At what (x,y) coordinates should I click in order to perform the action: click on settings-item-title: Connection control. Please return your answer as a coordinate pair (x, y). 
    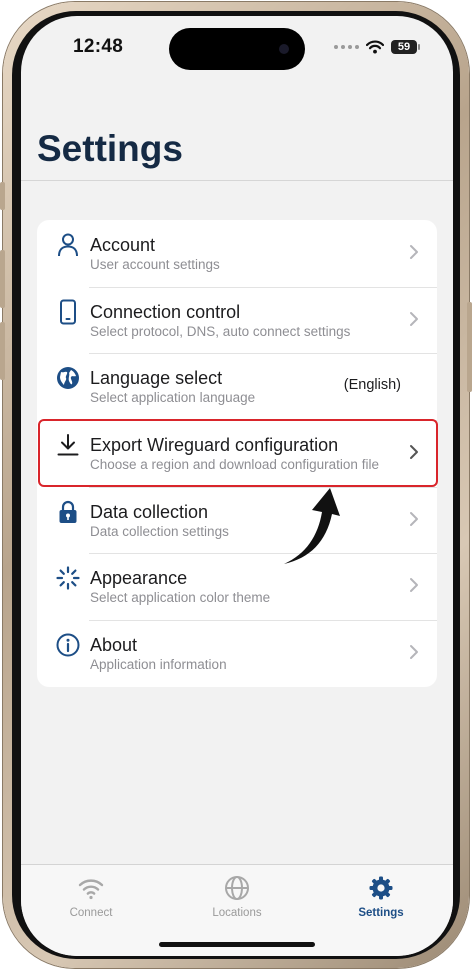
    Looking at the image, I should click on (165, 311).